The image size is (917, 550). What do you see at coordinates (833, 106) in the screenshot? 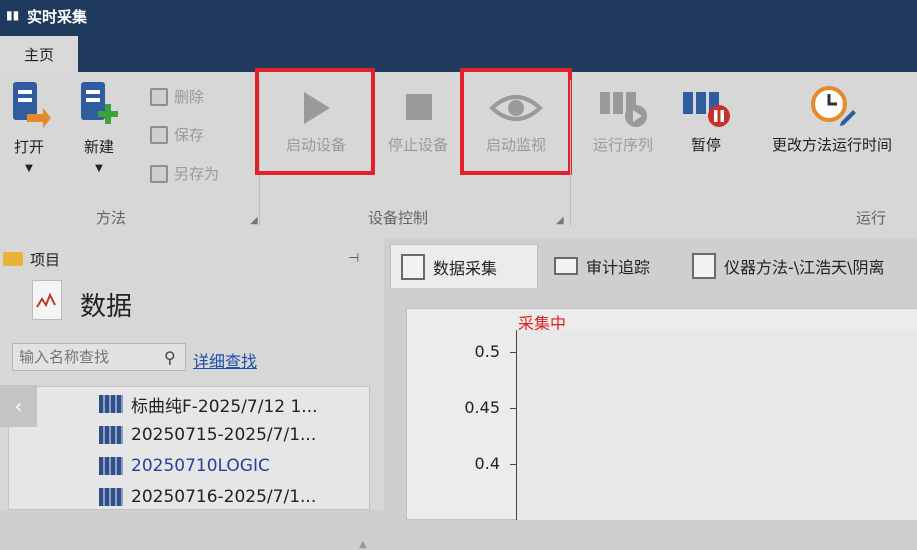
I see `clock-edit-icon` at bounding box center [833, 106].